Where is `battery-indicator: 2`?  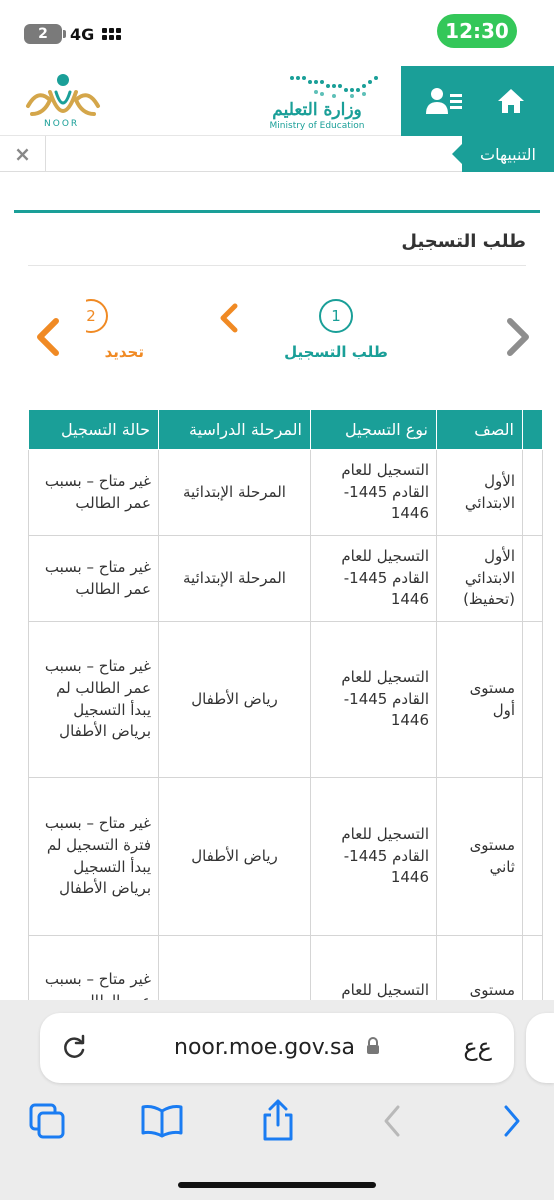
battery-indicator: 2 is located at coordinates (45, 34).